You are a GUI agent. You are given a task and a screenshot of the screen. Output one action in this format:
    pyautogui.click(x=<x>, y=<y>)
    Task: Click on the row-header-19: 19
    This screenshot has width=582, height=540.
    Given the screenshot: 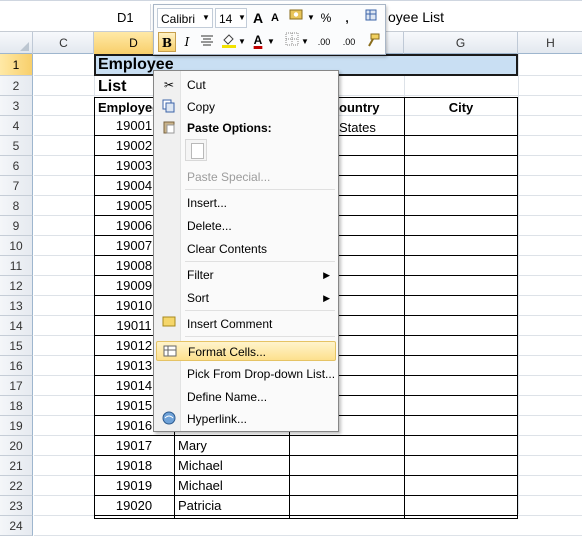 What is the action you would take?
    pyautogui.click(x=16, y=426)
    